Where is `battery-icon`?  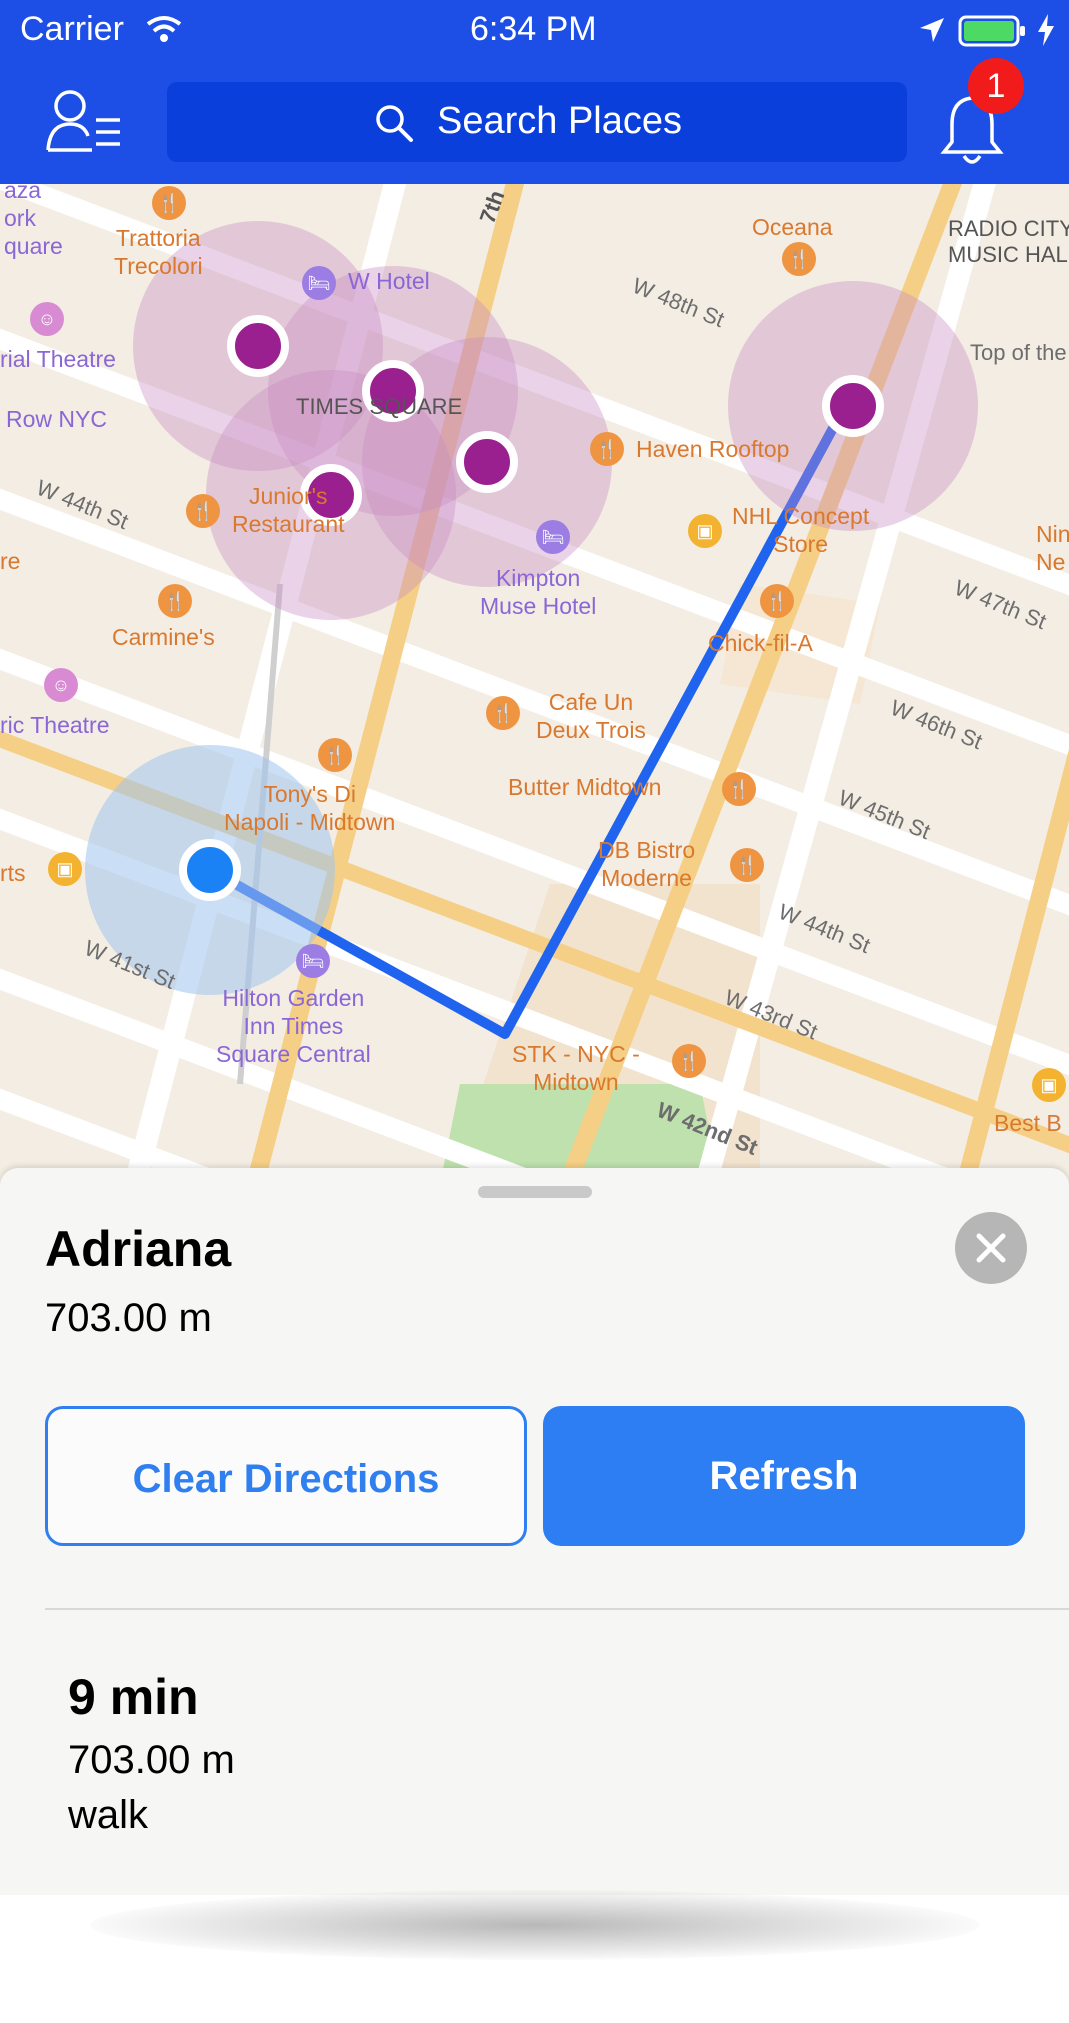 battery-icon is located at coordinates (991, 31).